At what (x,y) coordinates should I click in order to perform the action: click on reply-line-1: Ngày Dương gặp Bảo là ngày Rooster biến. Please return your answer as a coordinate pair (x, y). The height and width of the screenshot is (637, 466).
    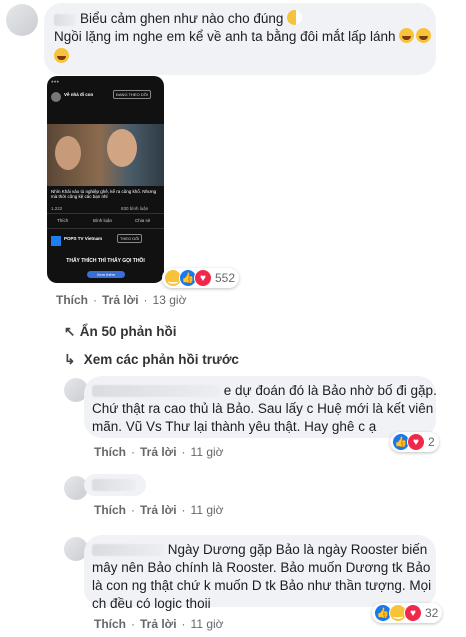
    Looking at the image, I should click on (259, 550).